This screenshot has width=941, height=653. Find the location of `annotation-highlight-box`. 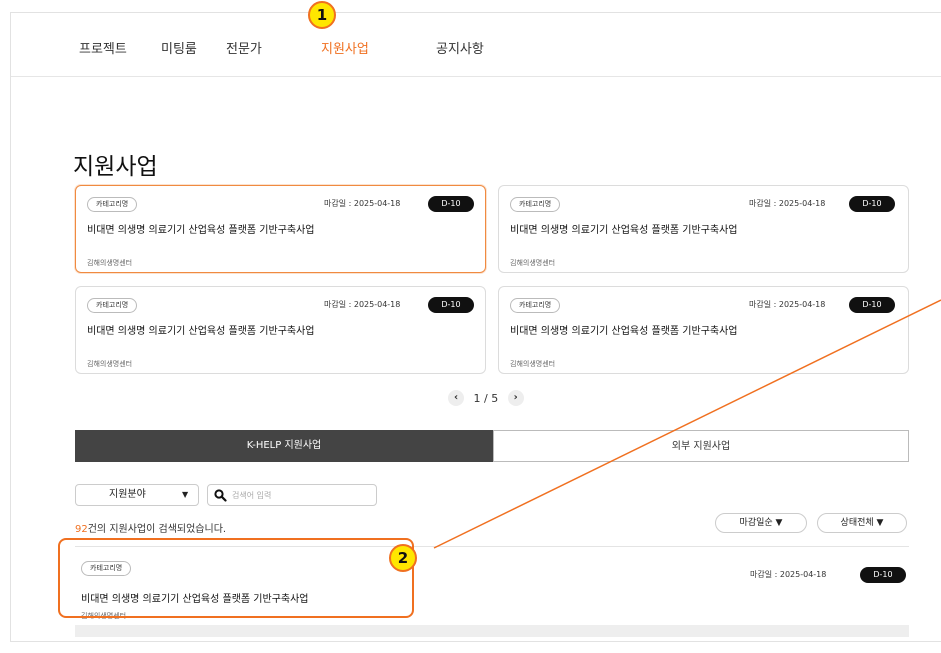

annotation-highlight-box is located at coordinates (236, 578).